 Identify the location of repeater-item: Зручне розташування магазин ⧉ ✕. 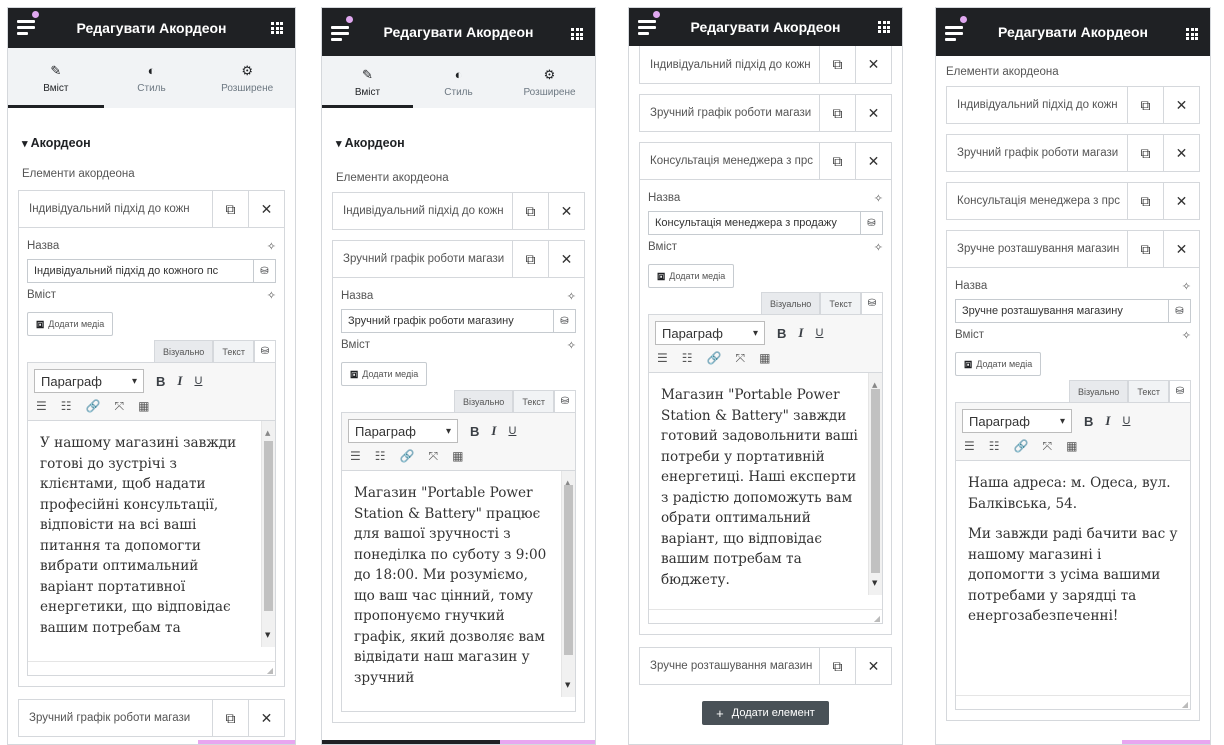
(765, 666).